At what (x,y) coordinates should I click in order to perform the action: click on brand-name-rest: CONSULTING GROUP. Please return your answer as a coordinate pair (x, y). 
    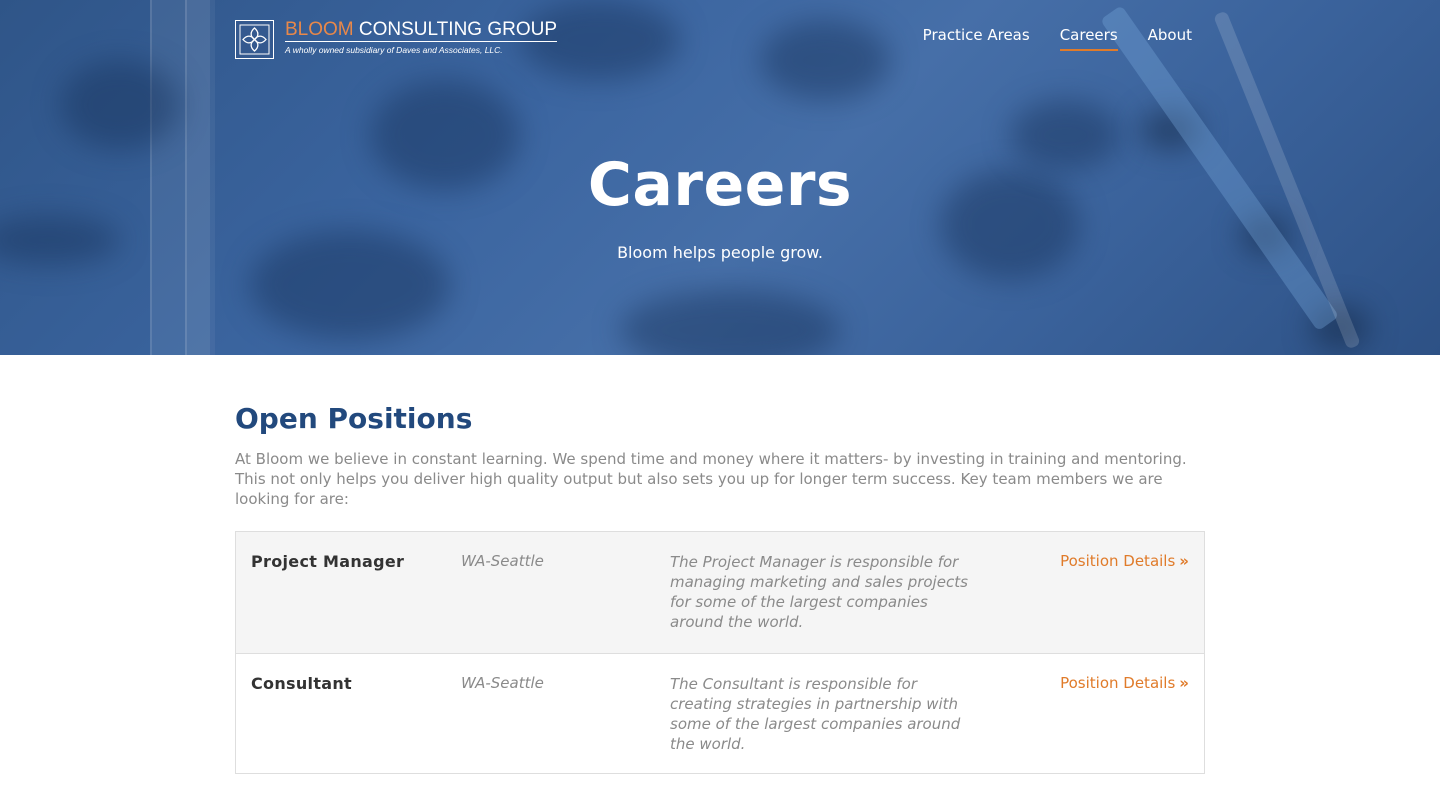
    Looking at the image, I should click on (458, 29).